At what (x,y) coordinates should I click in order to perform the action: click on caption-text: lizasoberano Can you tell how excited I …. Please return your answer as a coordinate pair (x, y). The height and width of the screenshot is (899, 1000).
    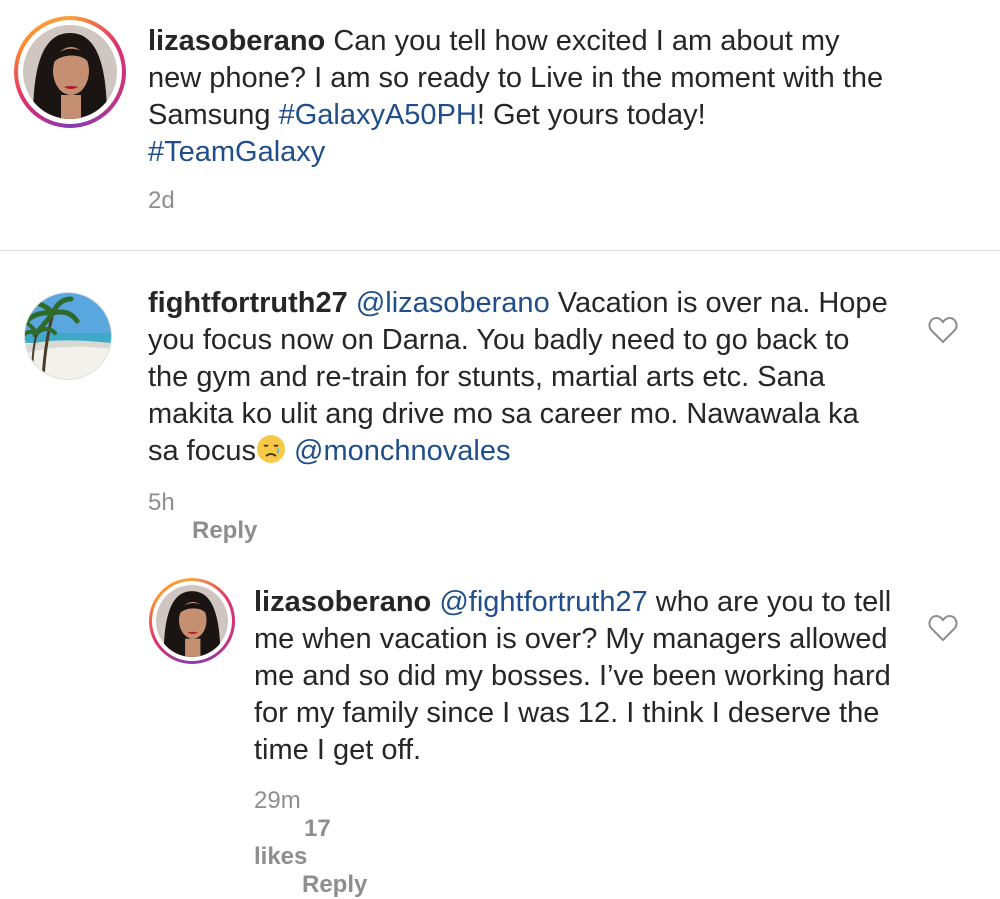
    Looking at the image, I should click on (518, 97).